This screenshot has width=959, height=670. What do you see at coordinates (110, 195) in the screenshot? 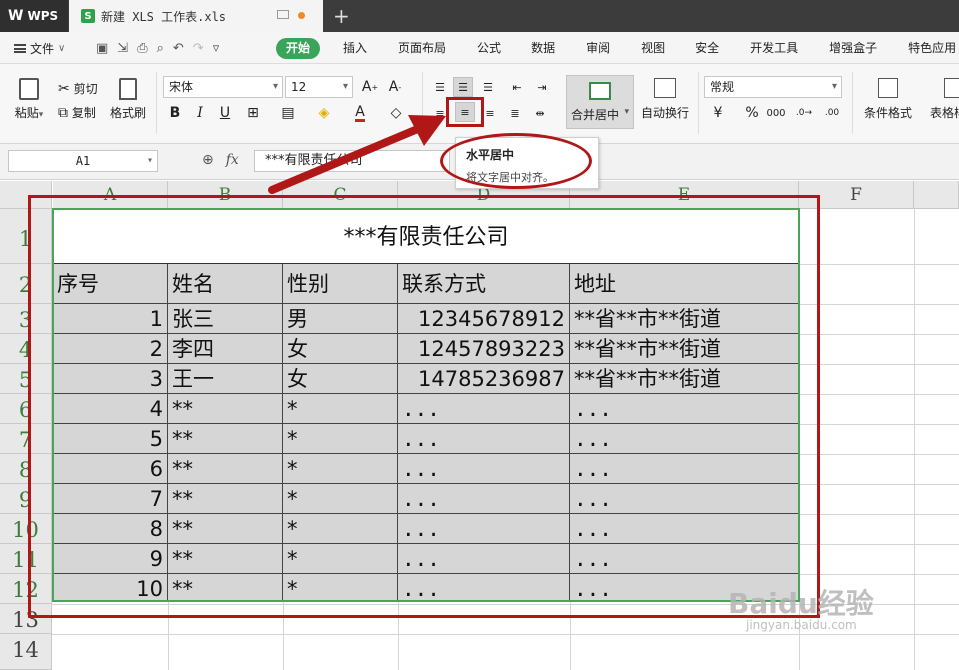
I see `column-header-a: A` at bounding box center [110, 195].